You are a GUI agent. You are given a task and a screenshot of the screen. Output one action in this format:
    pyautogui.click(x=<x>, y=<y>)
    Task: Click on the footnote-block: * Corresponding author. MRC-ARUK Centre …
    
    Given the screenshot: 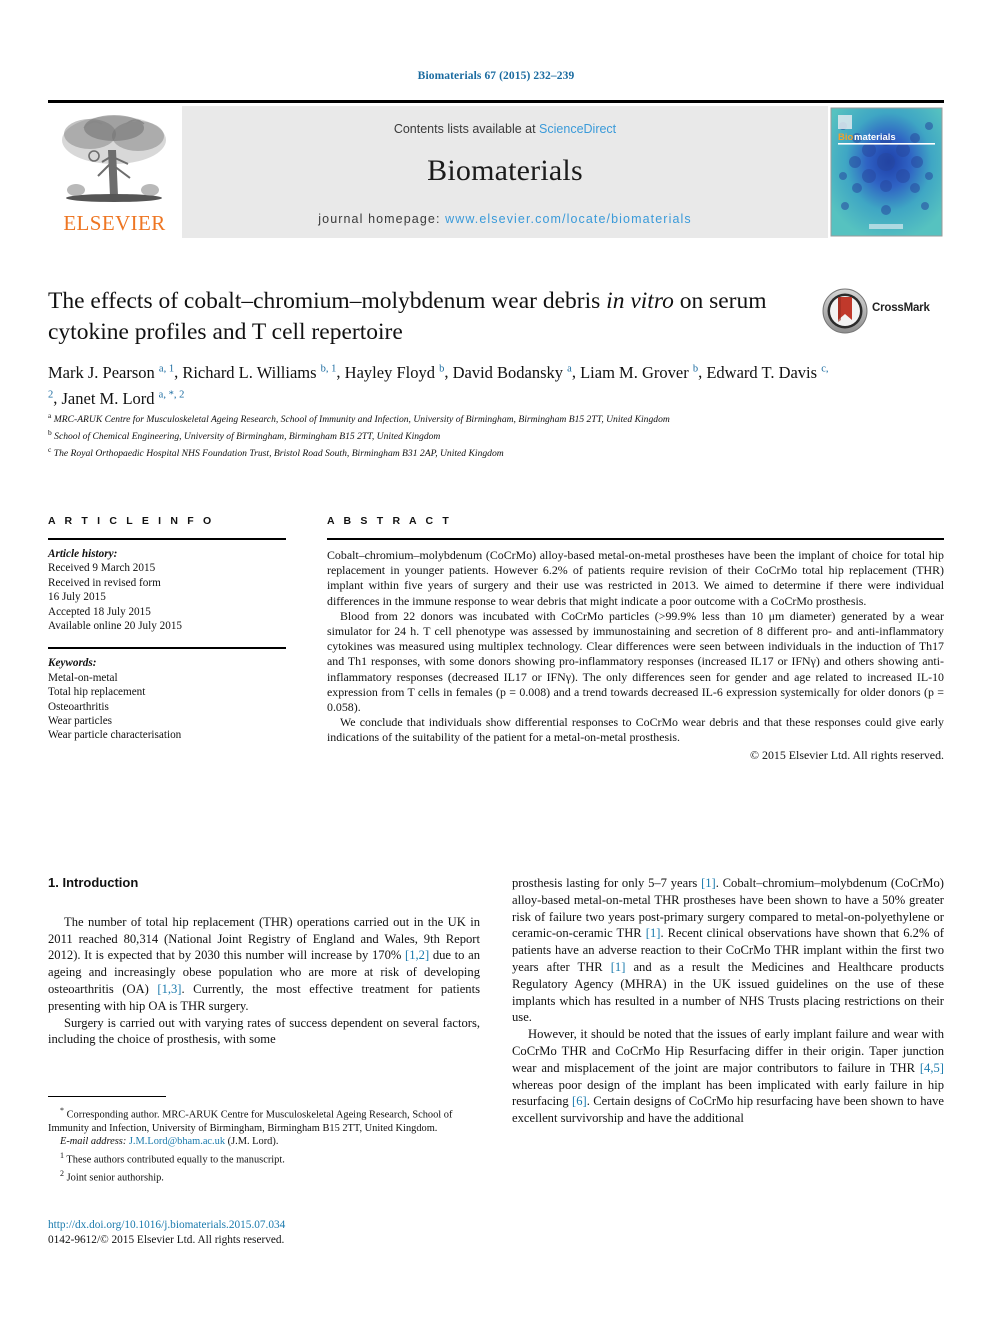 What is the action you would take?
    pyautogui.click(x=264, y=1140)
    